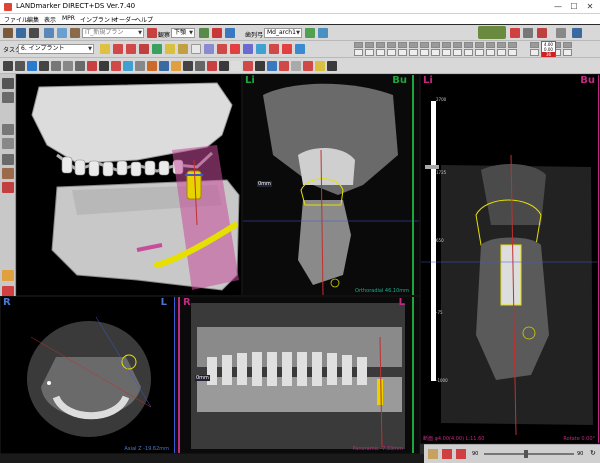 This screenshot has height=463, width=600. Describe the element at coordinates (296, 66) in the screenshot. I see `view-tool-25-icon` at that location.